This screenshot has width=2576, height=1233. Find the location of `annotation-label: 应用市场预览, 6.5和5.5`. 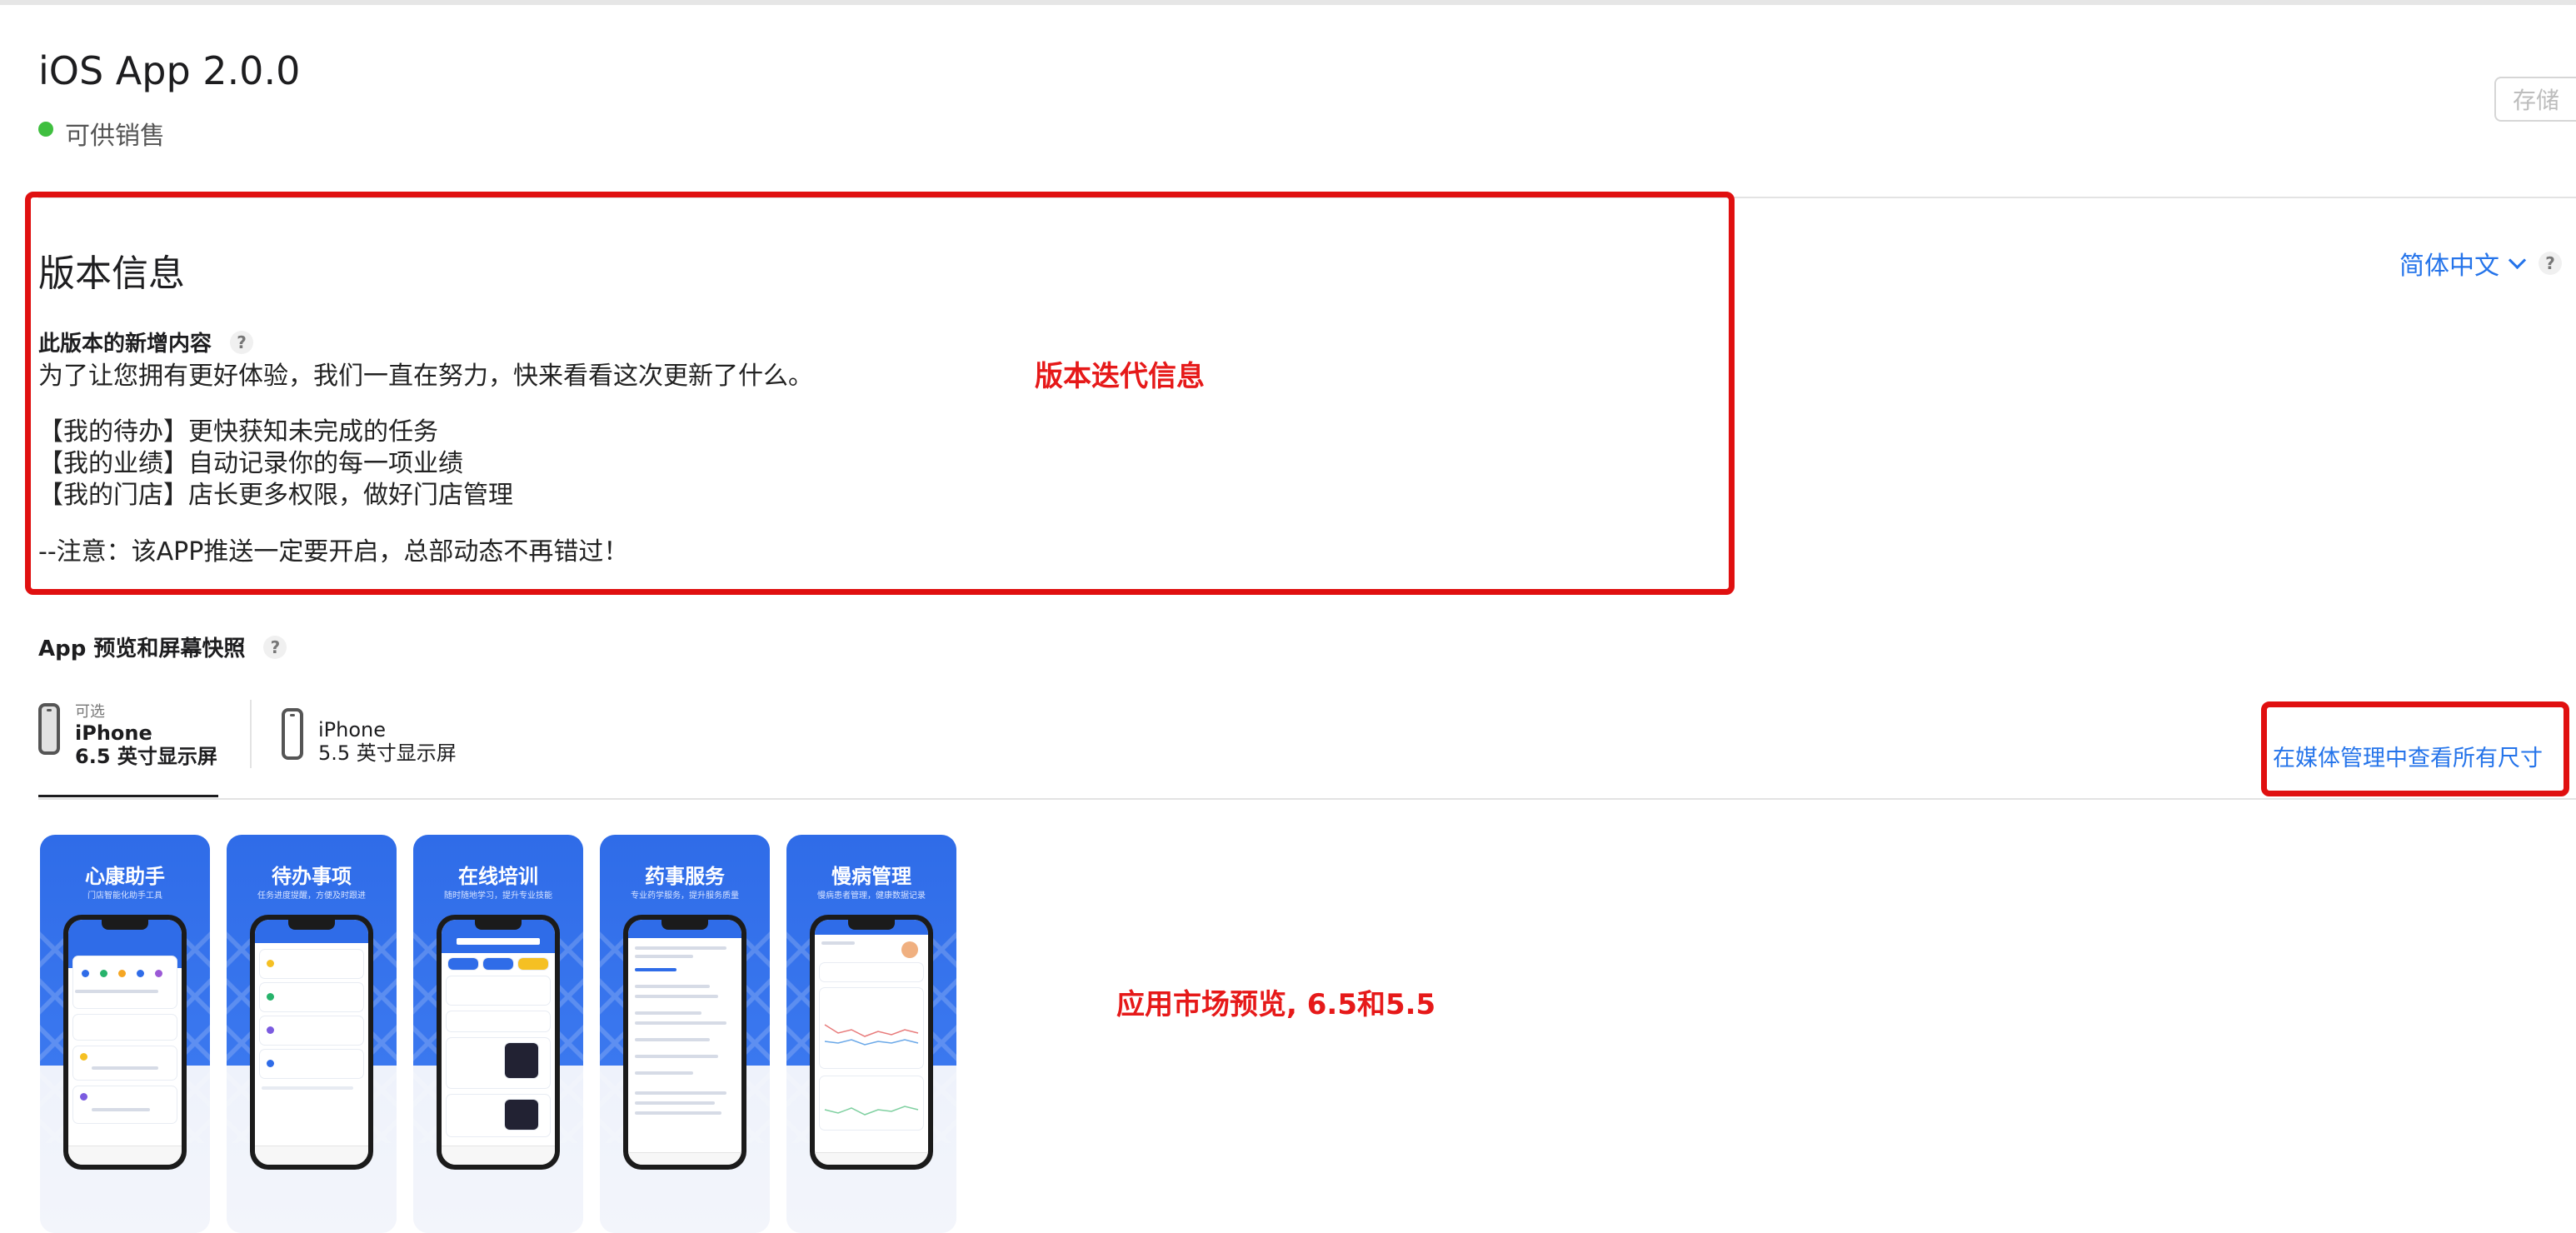

annotation-label: 应用市场预览, 6.5和5.5 is located at coordinates (1276, 1004).